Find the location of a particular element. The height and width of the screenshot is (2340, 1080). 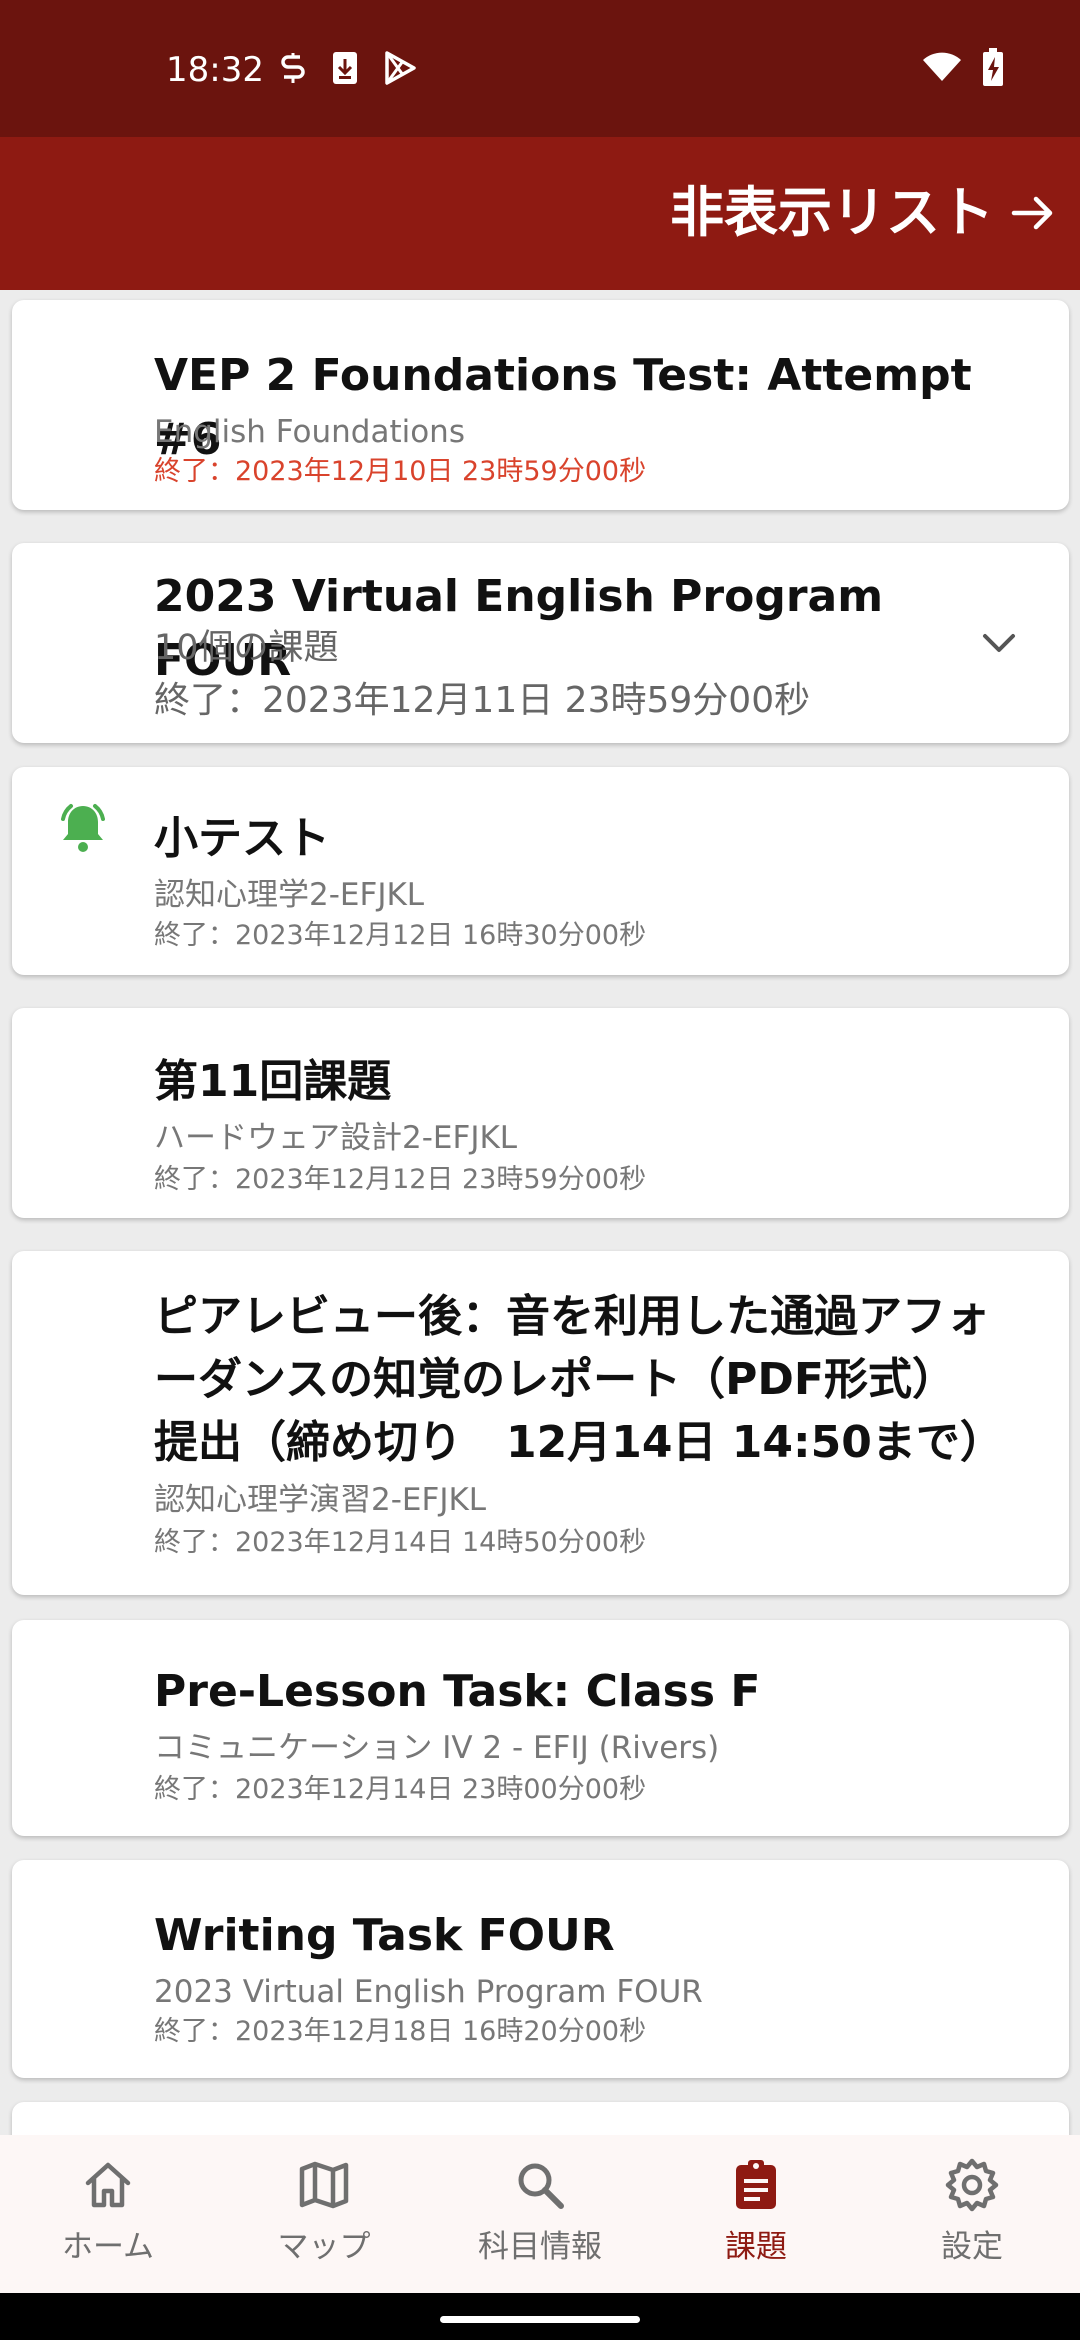

nav-label: 科目情報 is located at coordinates (540, 2247).